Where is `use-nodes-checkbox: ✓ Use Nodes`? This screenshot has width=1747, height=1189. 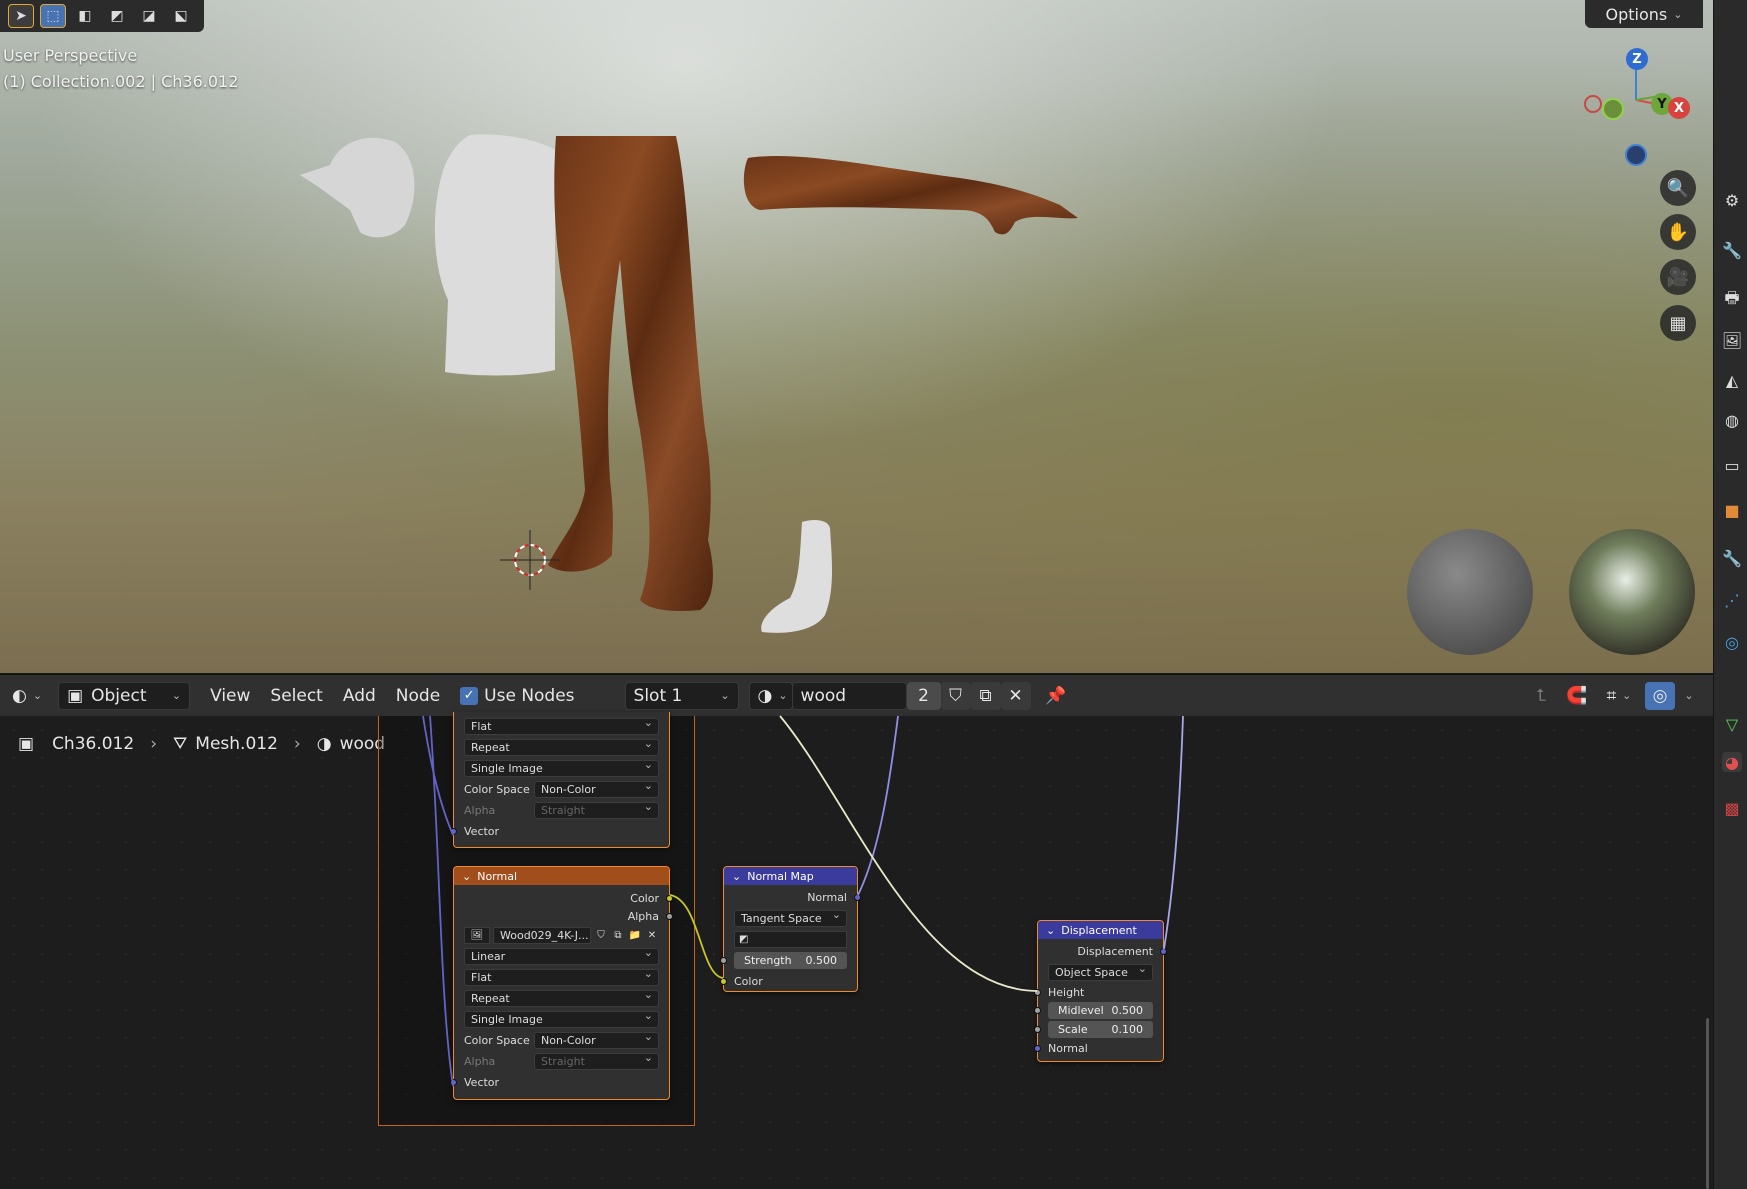 use-nodes-checkbox: ✓ Use Nodes is located at coordinates (517, 696).